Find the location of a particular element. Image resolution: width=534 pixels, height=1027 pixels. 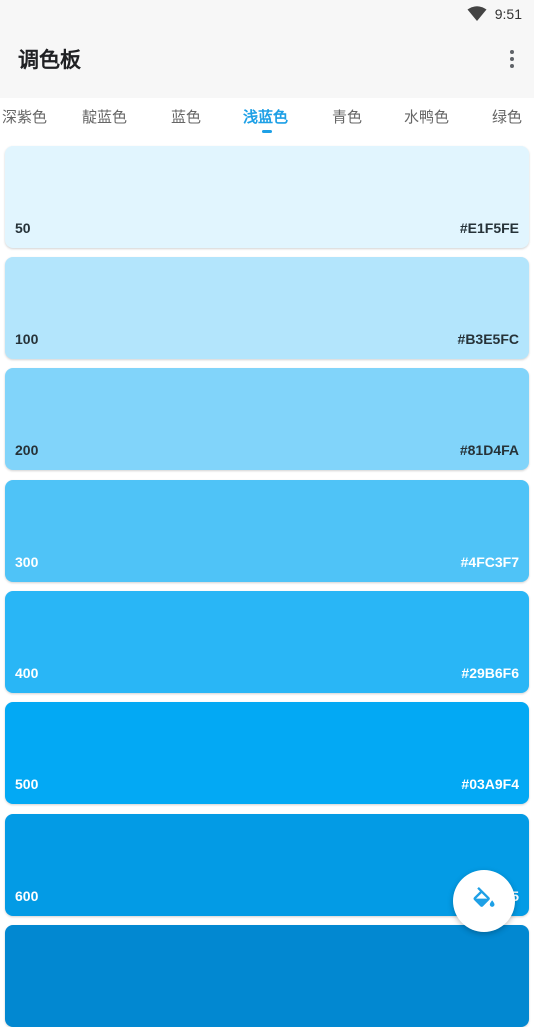

color-swatch-200: 200 #81D4FA is located at coordinates (267, 419).